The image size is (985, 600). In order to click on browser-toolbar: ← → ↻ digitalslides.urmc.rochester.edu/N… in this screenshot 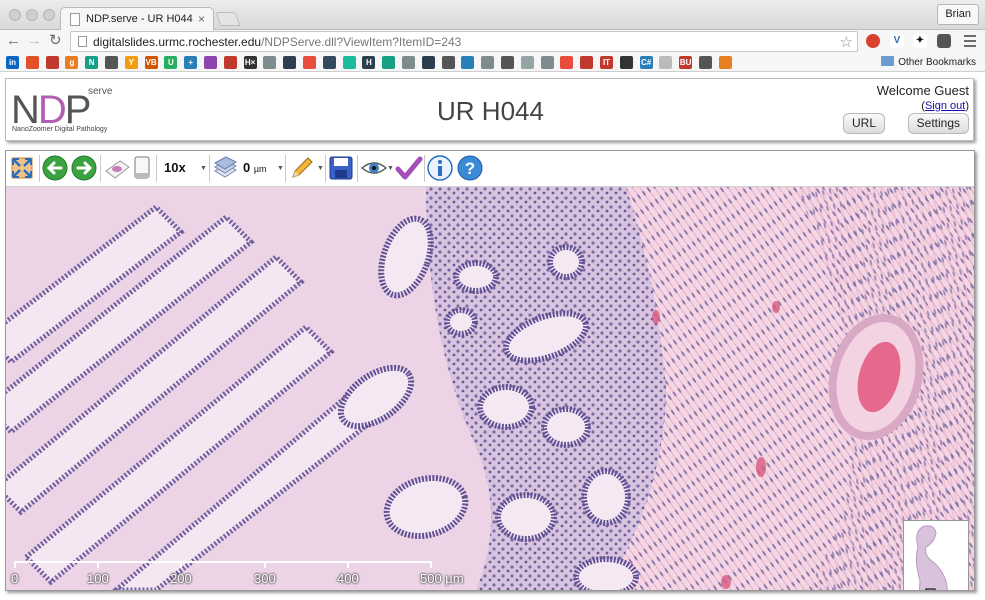, I will do `click(492, 41)`.